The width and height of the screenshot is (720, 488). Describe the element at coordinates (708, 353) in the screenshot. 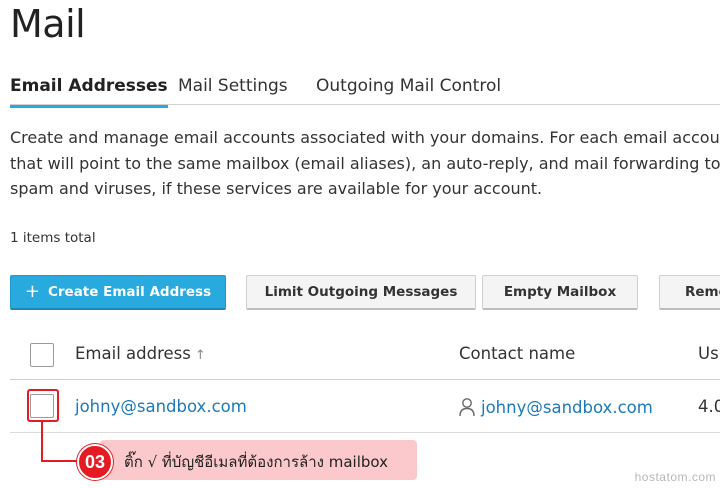

I see `column-usage: Us` at that location.